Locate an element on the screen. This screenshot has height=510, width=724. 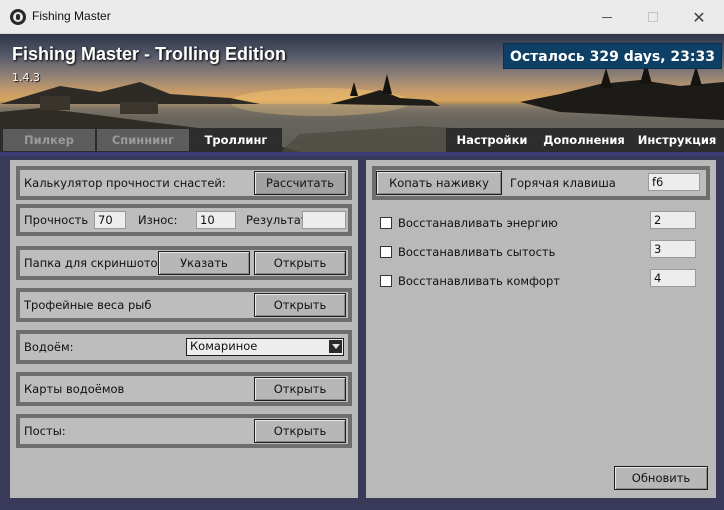
minimize-icon is located at coordinates (607, 17).